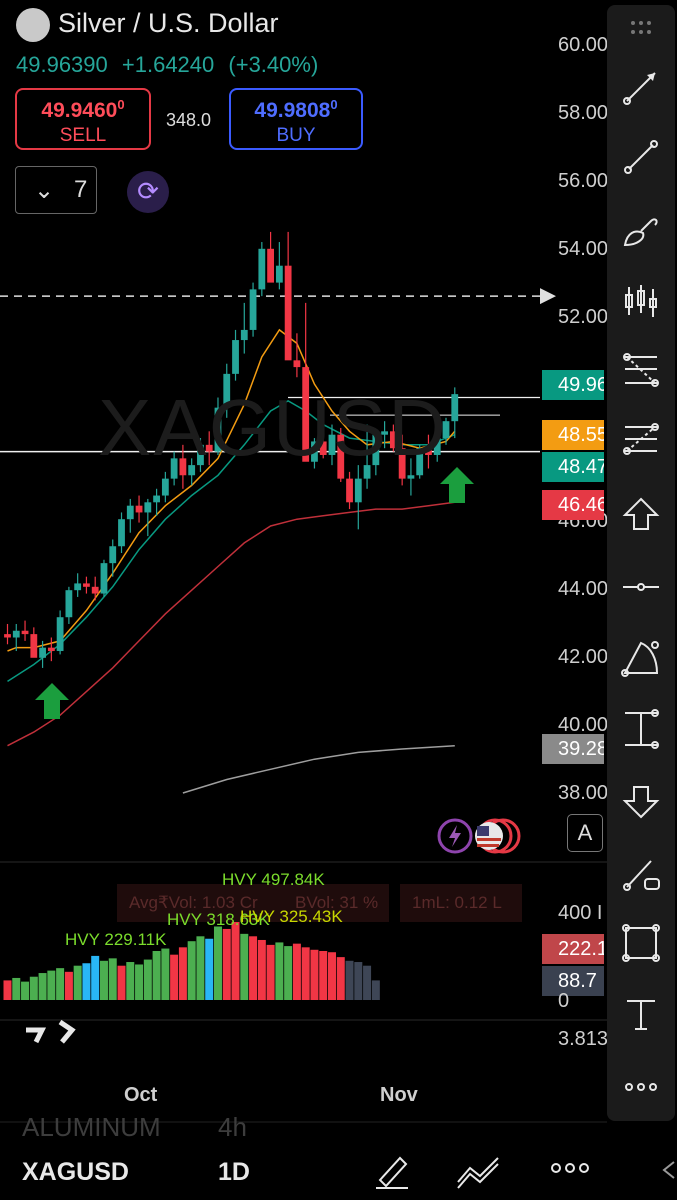 The image size is (677, 1200). What do you see at coordinates (573, 467) in the screenshot?
I see `price-tag: 48.47` at bounding box center [573, 467].